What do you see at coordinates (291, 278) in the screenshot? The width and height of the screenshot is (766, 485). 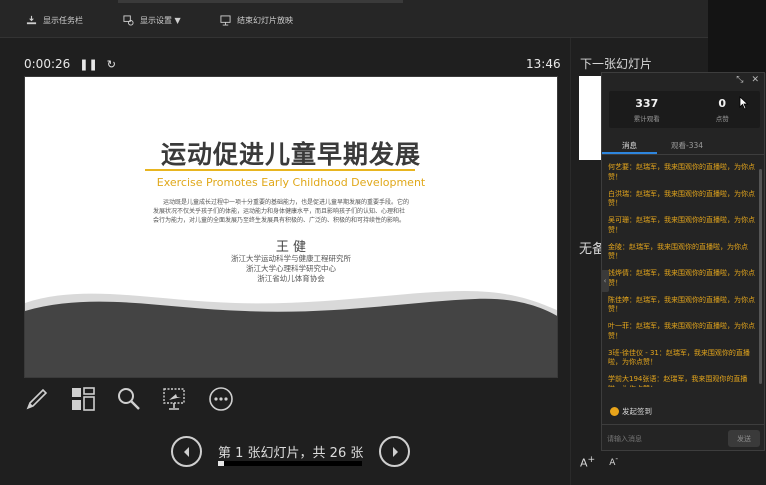 I see `affiliation-line: 浙江省幼儿体育协会` at bounding box center [291, 278].